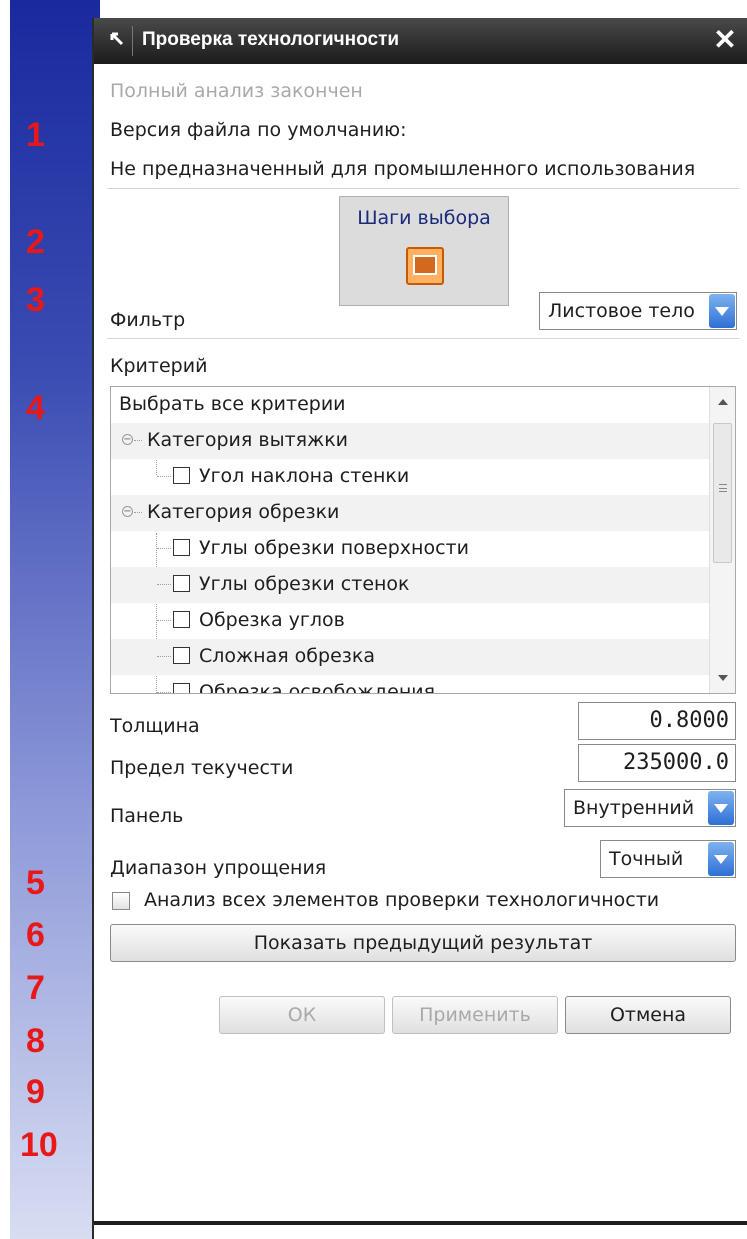  What do you see at coordinates (410, 621) in the screenshot?
I see `tree-item: Обрезка углов` at bounding box center [410, 621].